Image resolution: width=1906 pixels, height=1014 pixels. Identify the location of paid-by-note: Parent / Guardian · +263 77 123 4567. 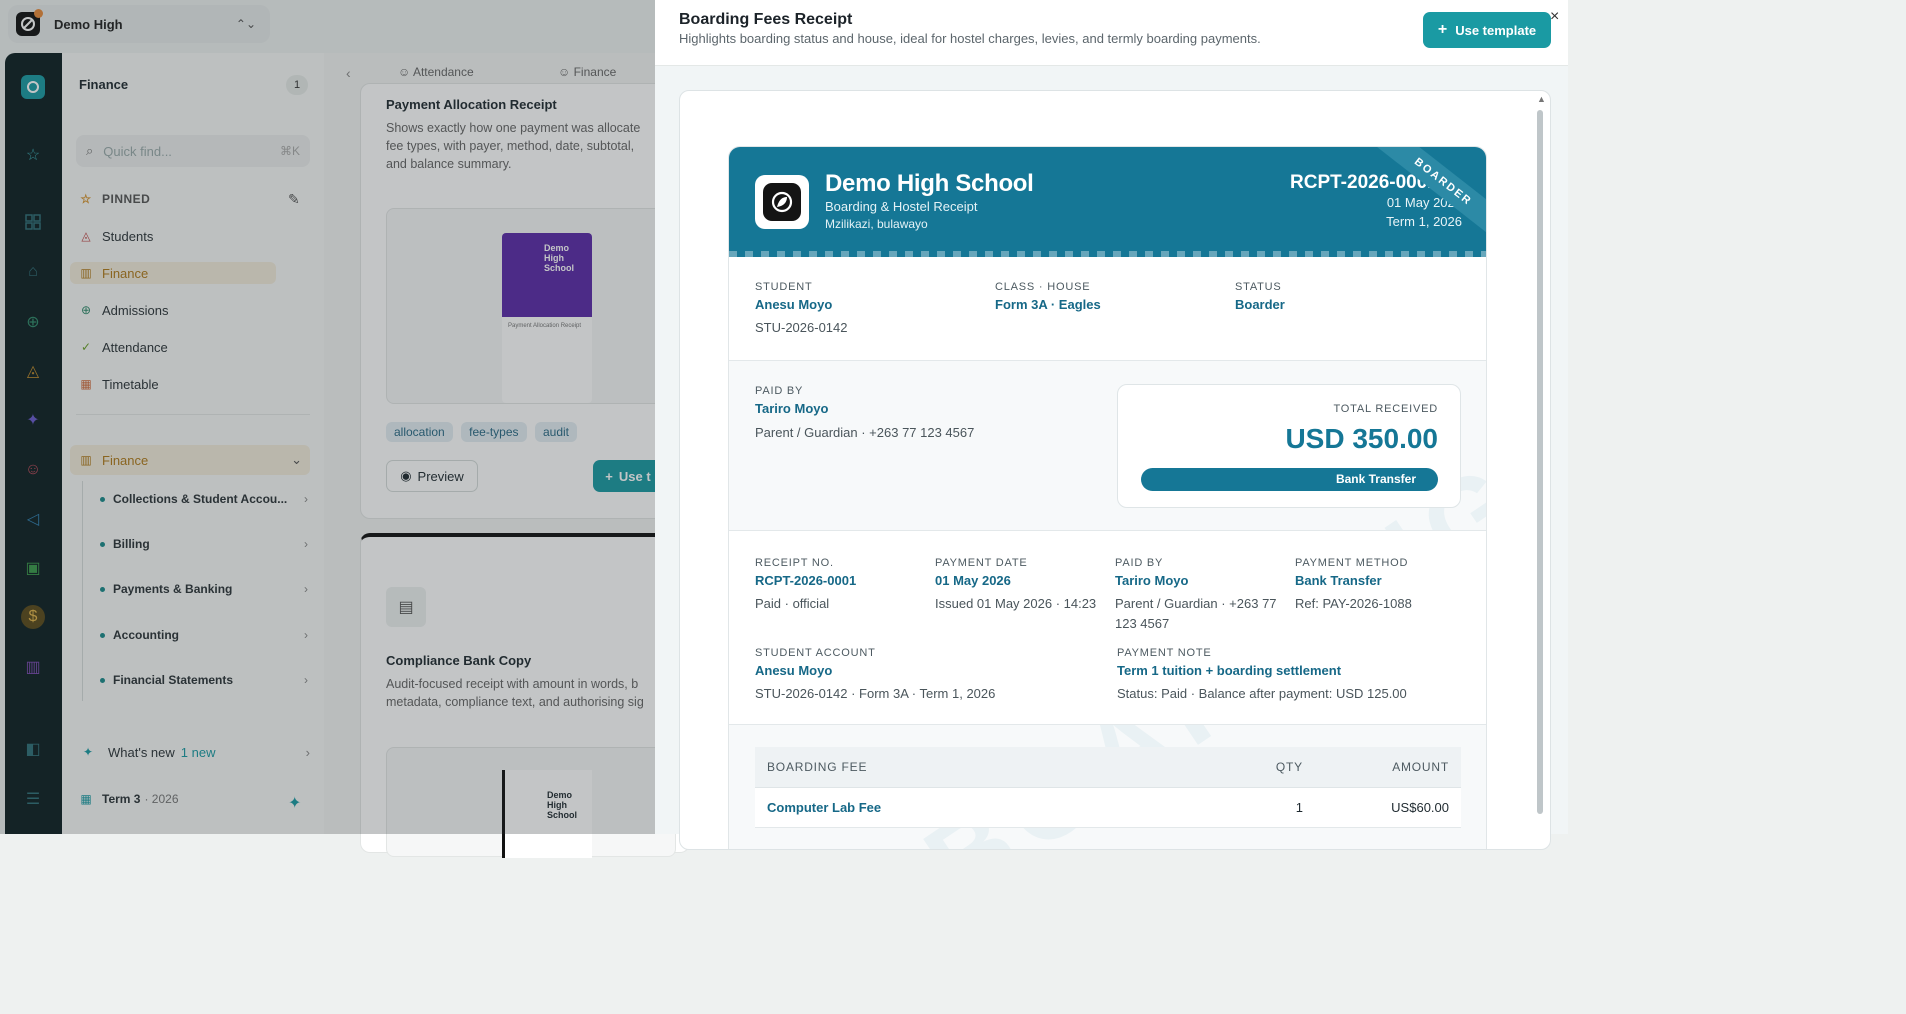
(1196, 613).